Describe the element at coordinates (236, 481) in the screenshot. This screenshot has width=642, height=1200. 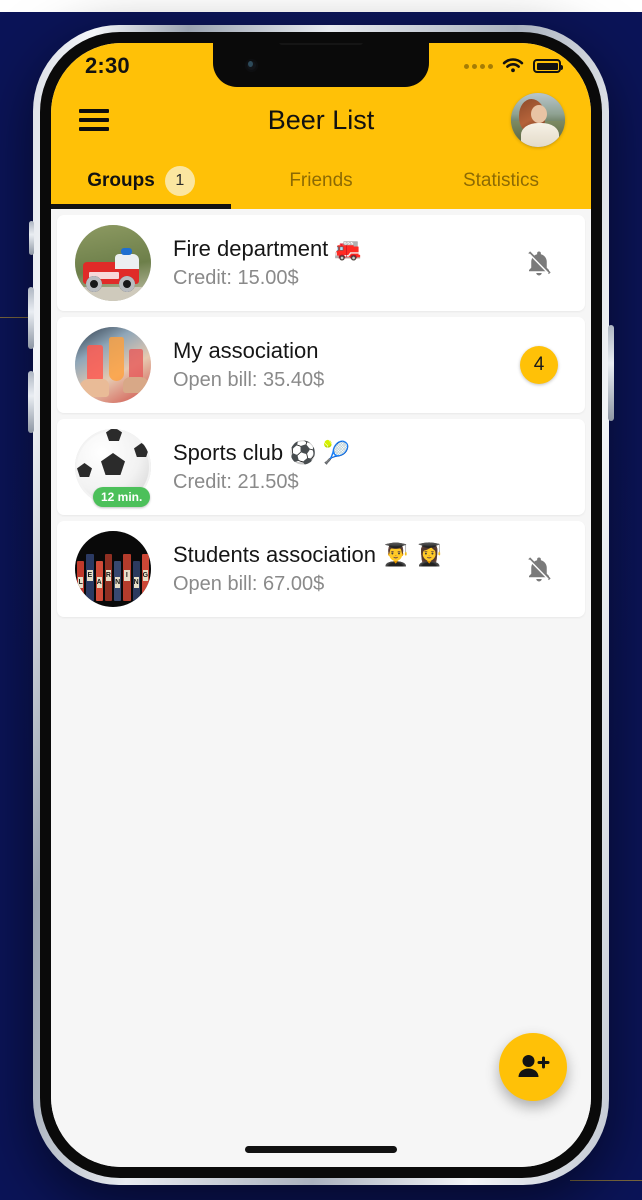
I see `group-subtitle: Credit: 21.50$` at that location.